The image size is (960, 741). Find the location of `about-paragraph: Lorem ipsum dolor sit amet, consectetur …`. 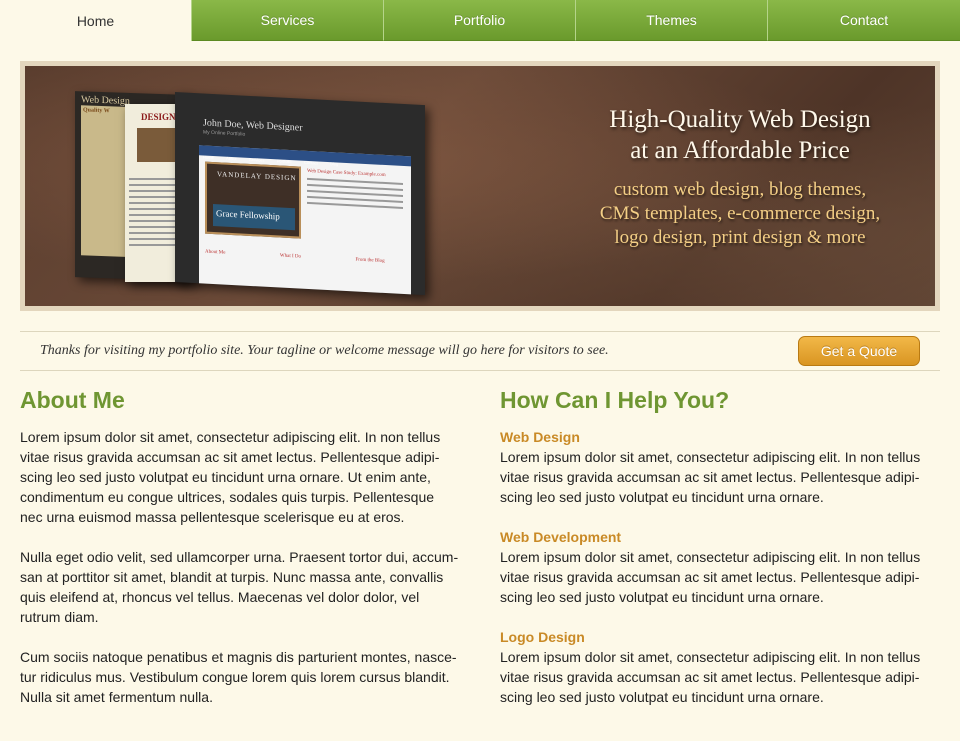

about-paragraph: Lorem ipsum dolor sit amet, consectetur … is located at coordinates (230, 477).